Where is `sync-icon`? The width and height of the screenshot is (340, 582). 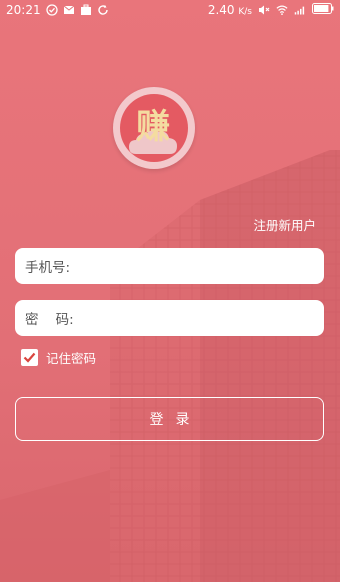 sync-icon is located at coordinates (103, 10).